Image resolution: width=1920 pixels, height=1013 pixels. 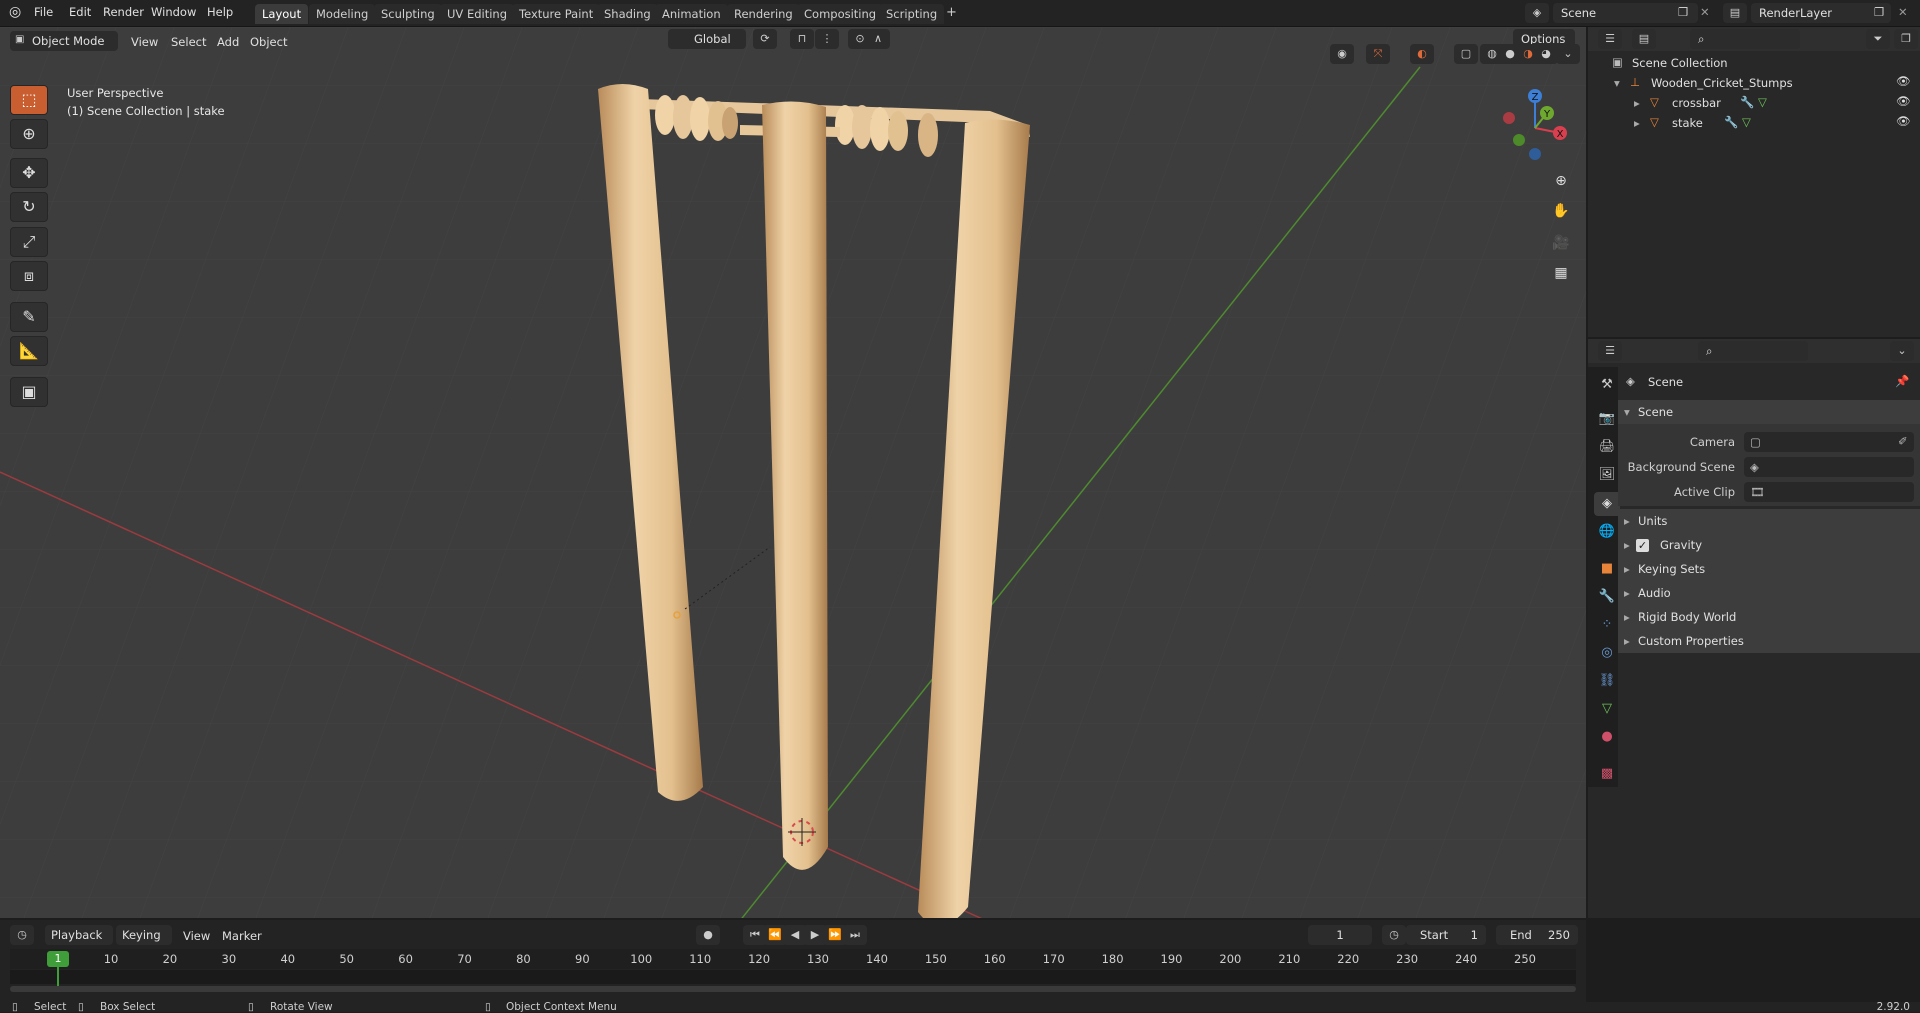 I want to click on menu-render: Render, so click(x=123, y=12).